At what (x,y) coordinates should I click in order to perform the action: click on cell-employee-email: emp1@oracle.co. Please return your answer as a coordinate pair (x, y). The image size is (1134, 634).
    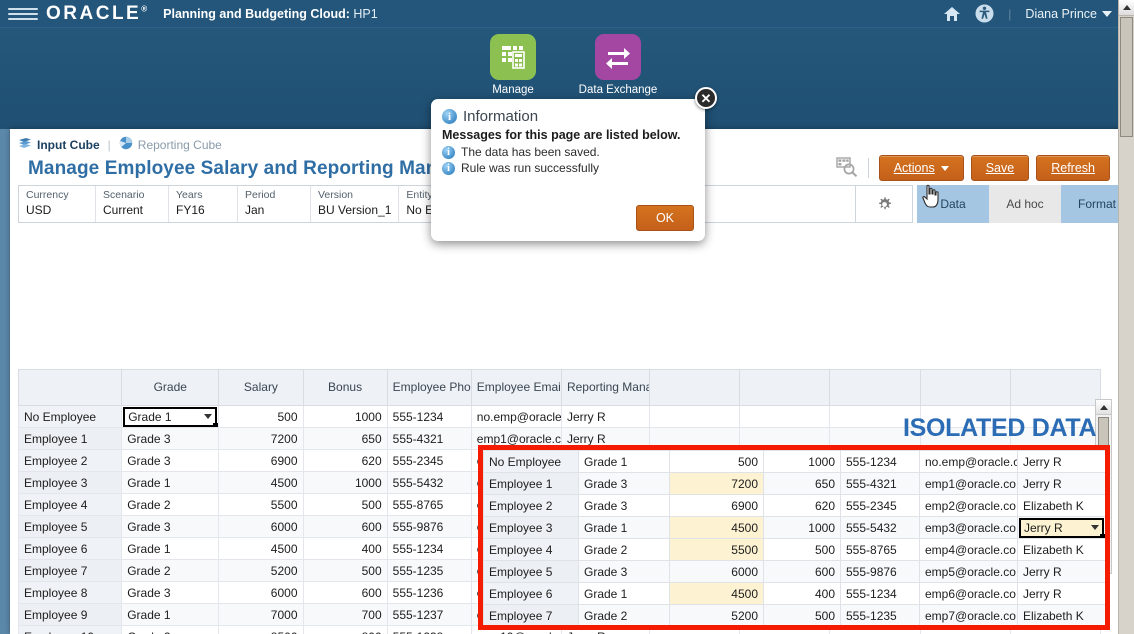
    Looking at the image, I should click on (968, 483).